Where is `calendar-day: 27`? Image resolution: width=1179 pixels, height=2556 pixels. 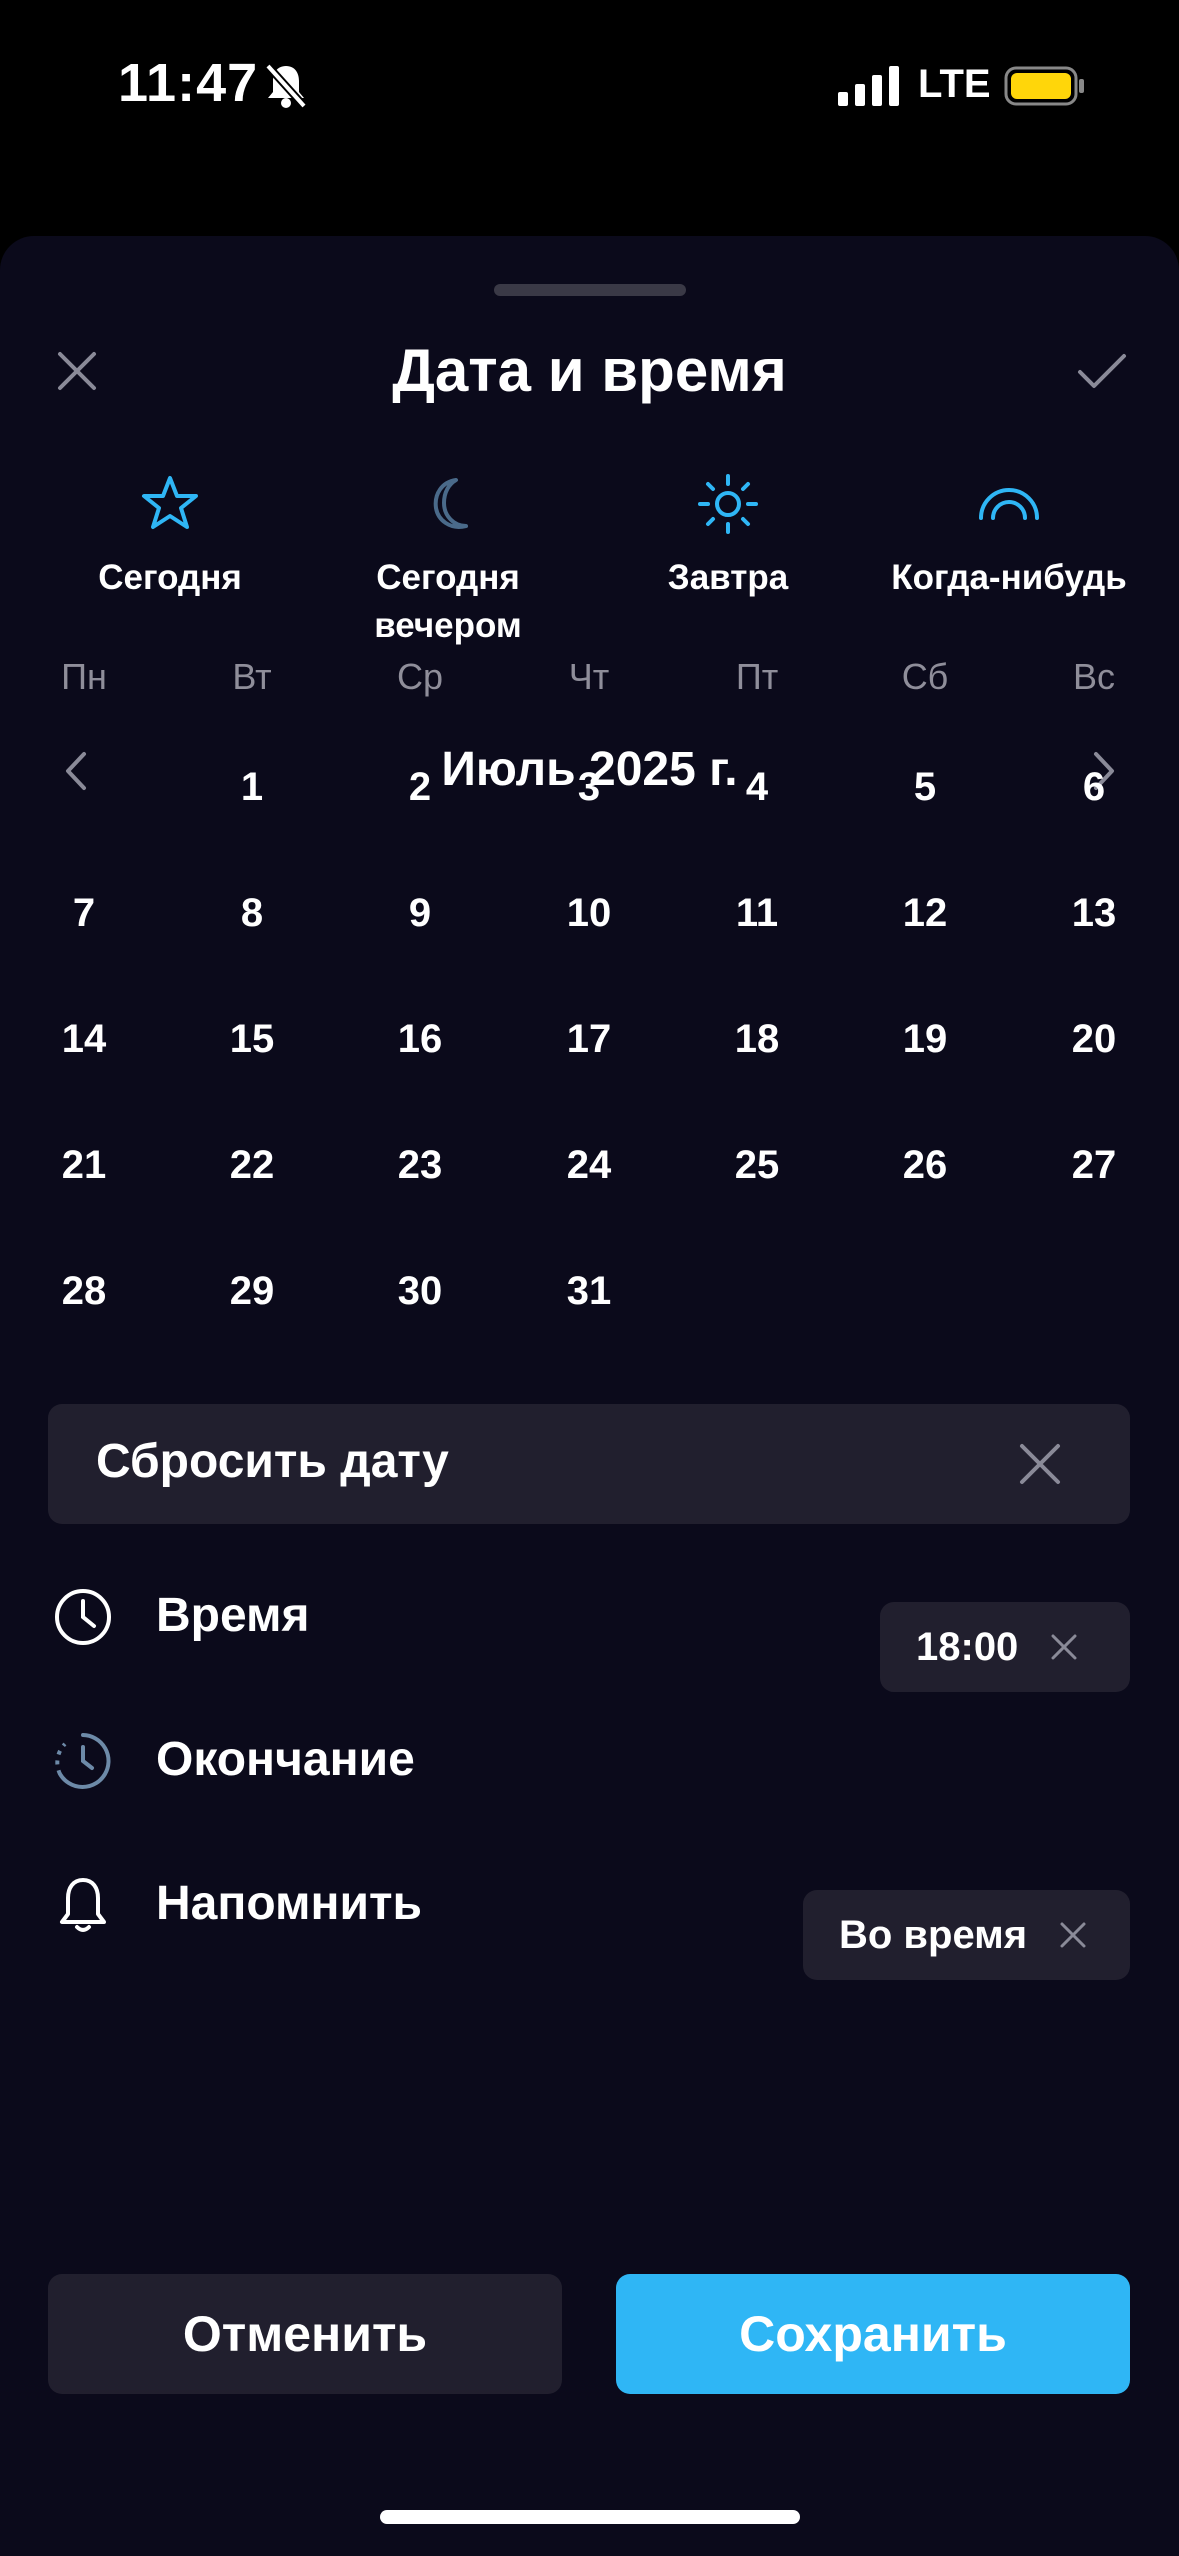 calendar-day: 27 is located at coordinates (1094, 1165).